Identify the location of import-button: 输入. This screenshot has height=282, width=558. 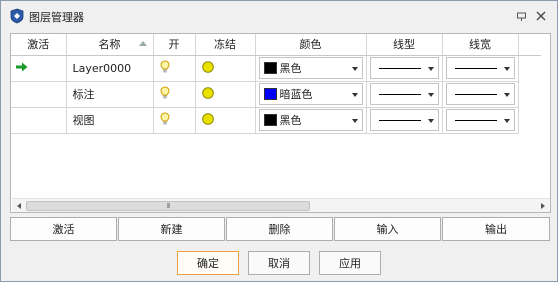
(387, 229).